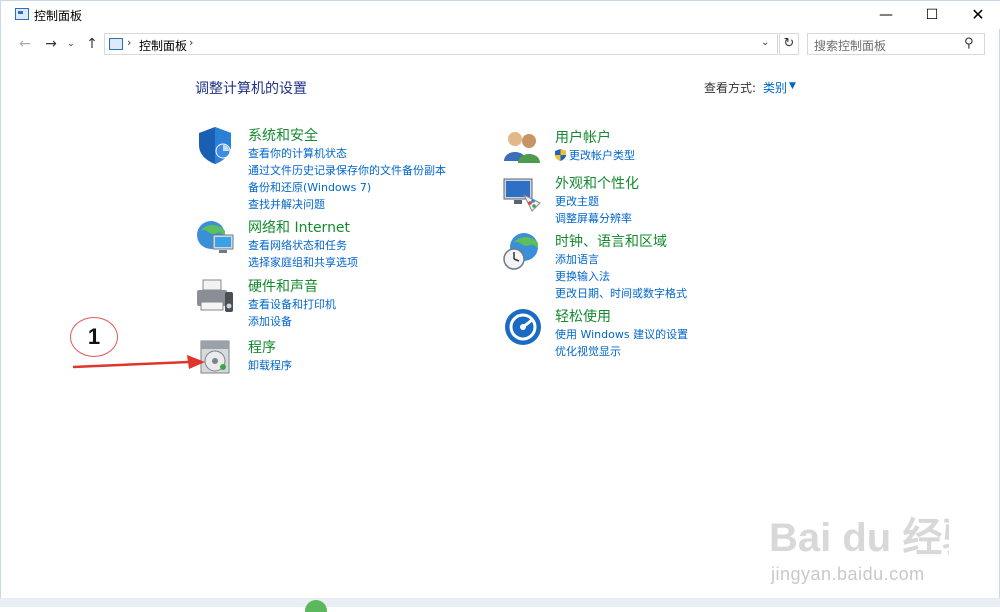 The image size is (1000, 612). What do you see at coordinates (283, 135) in the screenshot?
I see `category-heading: 系统和安全` at bounding box center [283, 135].